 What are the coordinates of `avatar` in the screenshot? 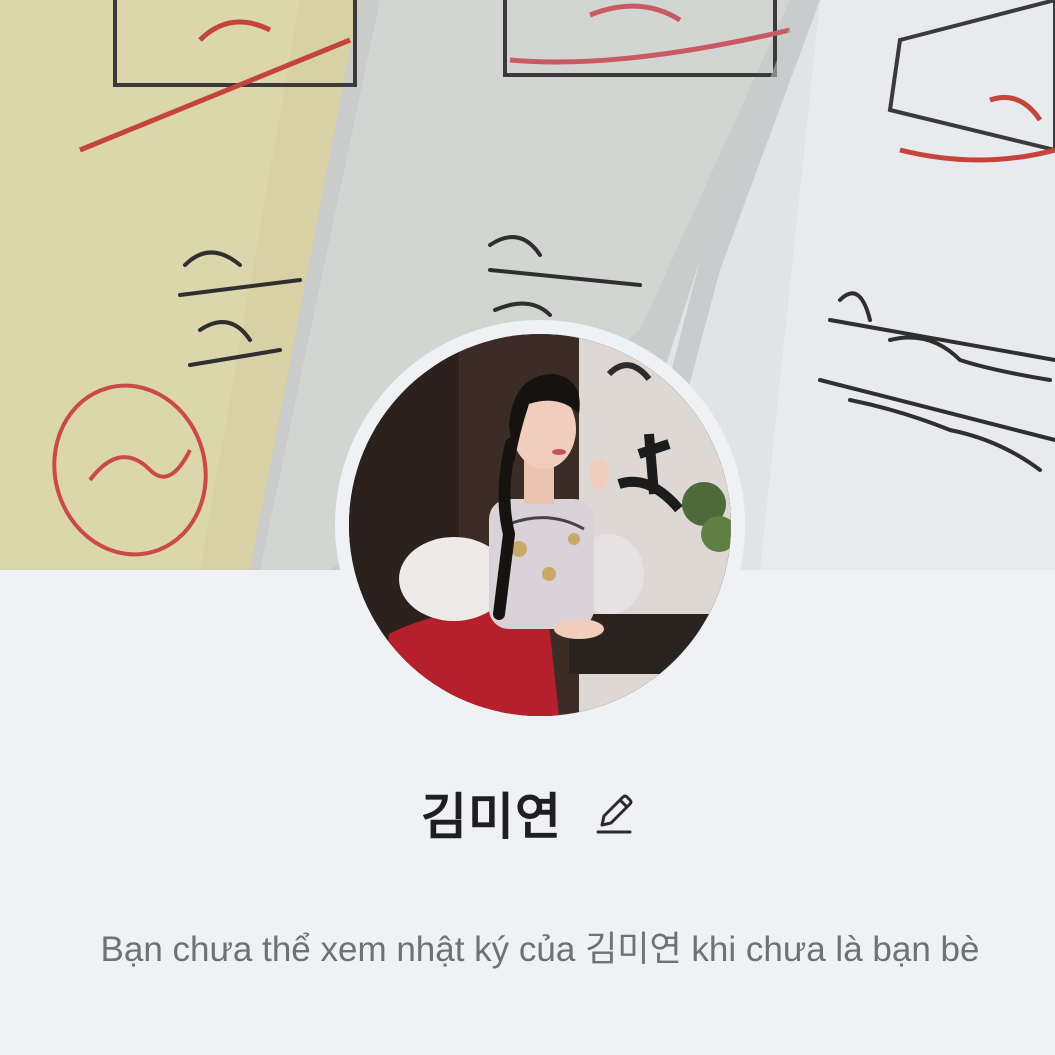 It's located at (540, 525).